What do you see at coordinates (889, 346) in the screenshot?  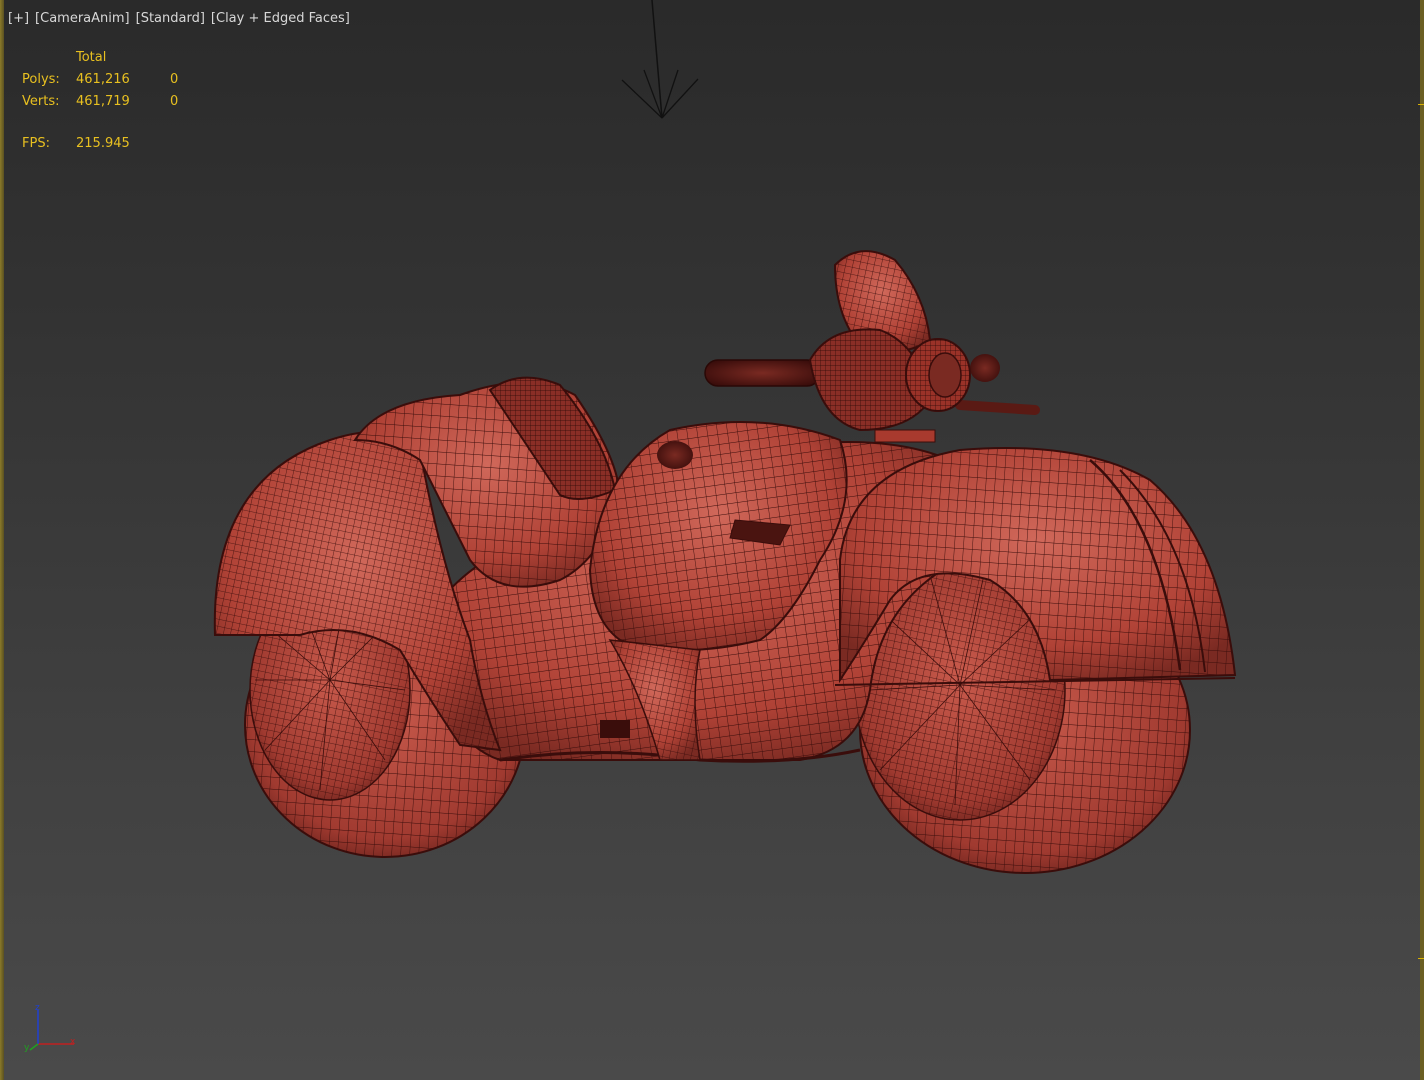 I see `headlight-assembly` at bounding box center [889, 346].